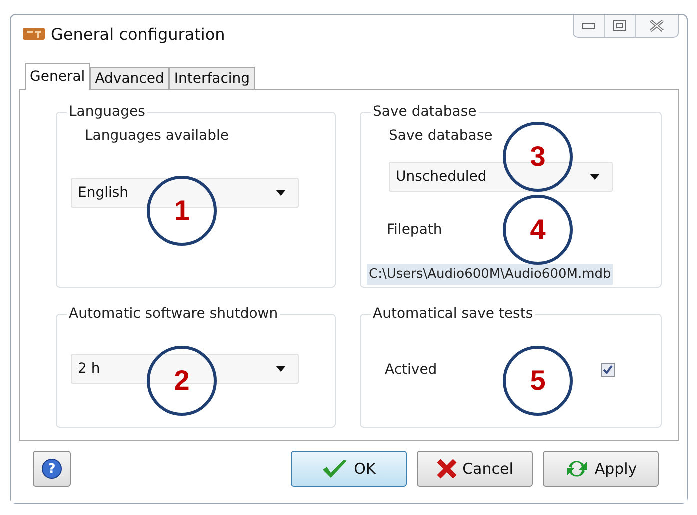 The height and width of the screenshot is (515, 697). Describe the element at coordinates (349, 469) in the screenshot. I see `ok-button: OK` at that location.